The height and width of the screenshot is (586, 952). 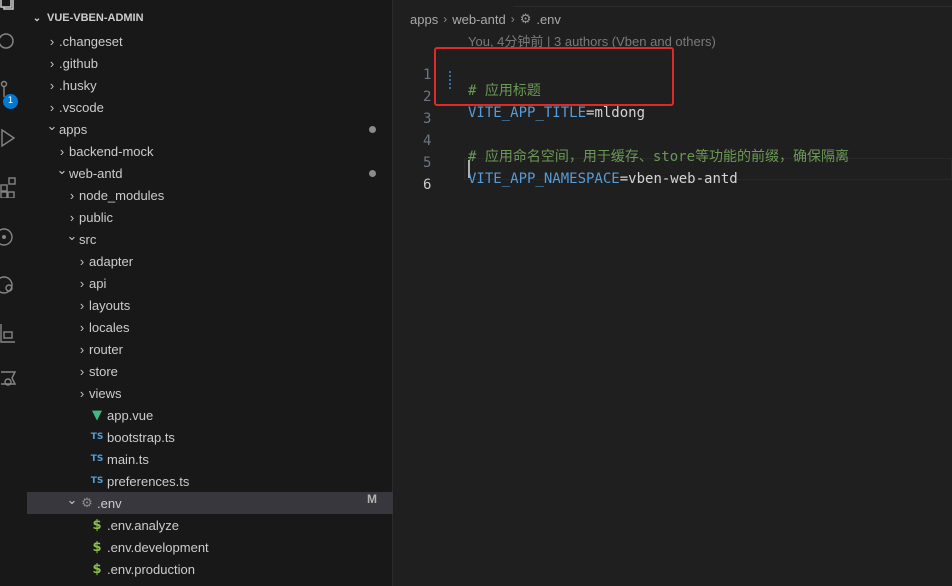 I want to click on tree-item: › .github, so click(x=210, y=63).